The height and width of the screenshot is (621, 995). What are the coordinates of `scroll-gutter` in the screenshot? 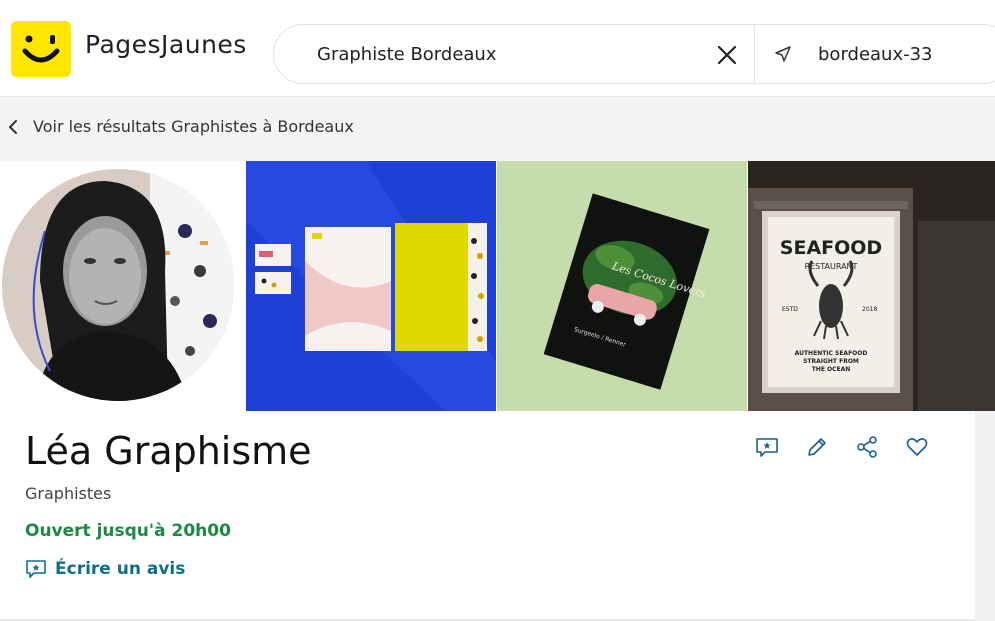 It's located at (985, 516).